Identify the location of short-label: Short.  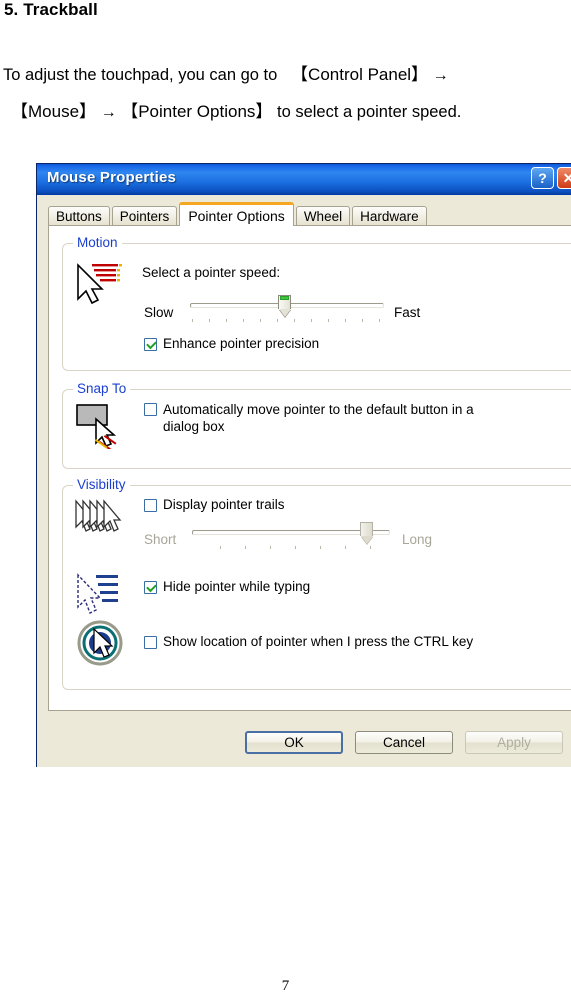
(160, 539).